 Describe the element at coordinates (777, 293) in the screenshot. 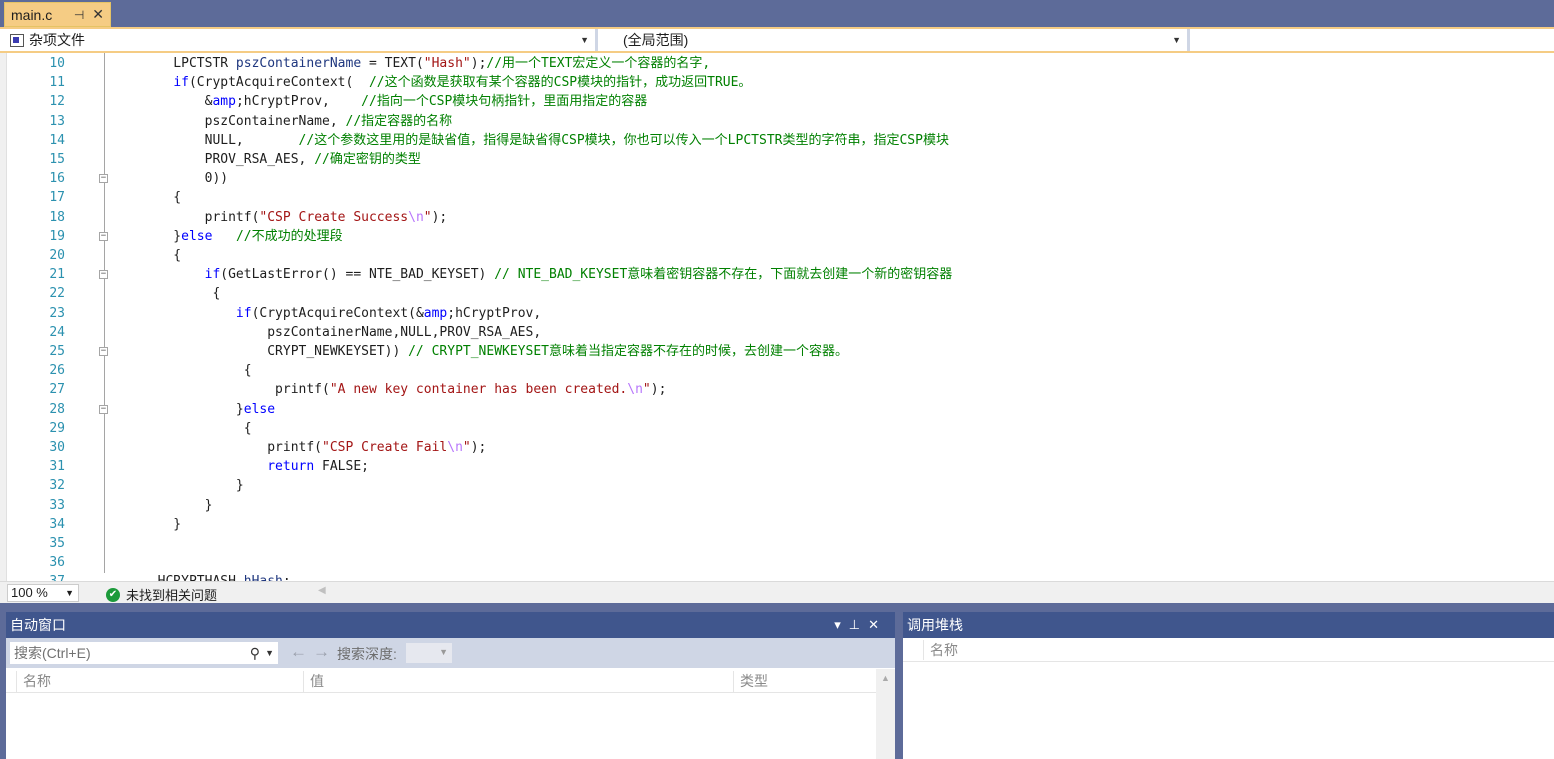

I see `code-line: 22 {` at that location.